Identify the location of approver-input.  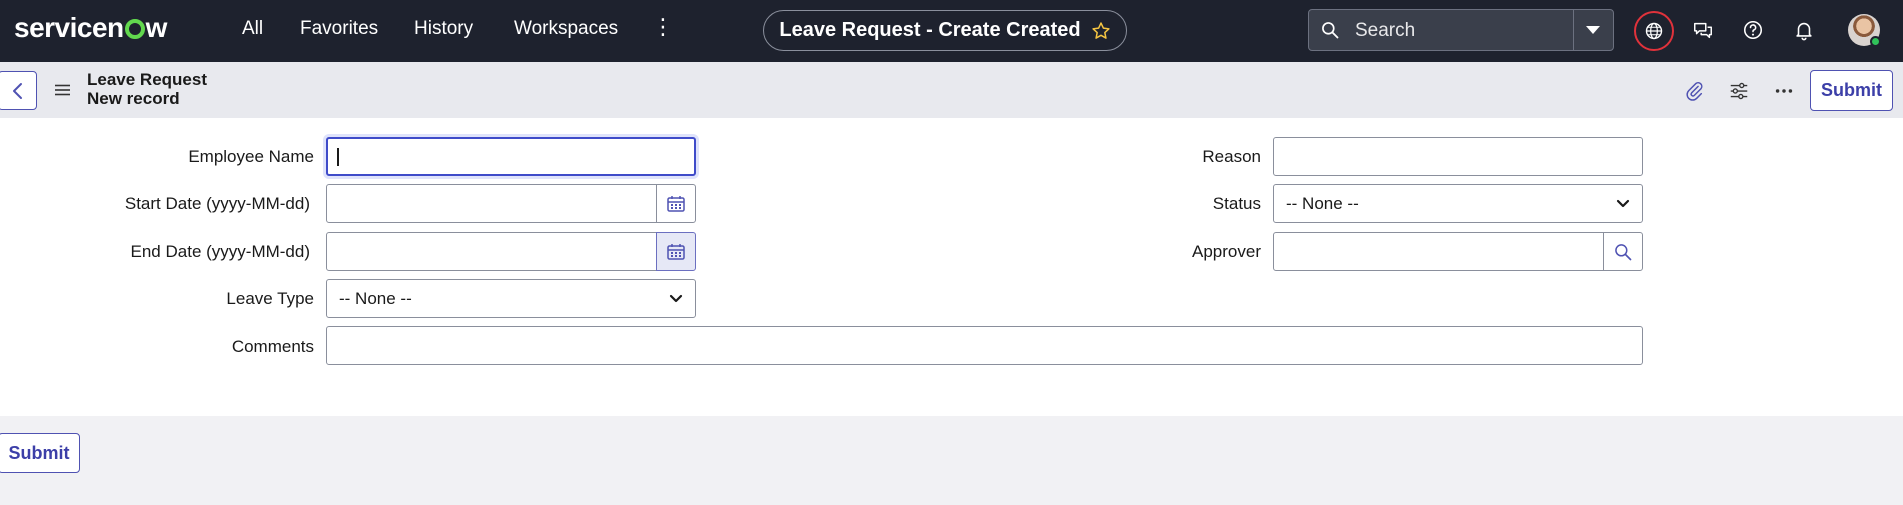
(1439, 251).